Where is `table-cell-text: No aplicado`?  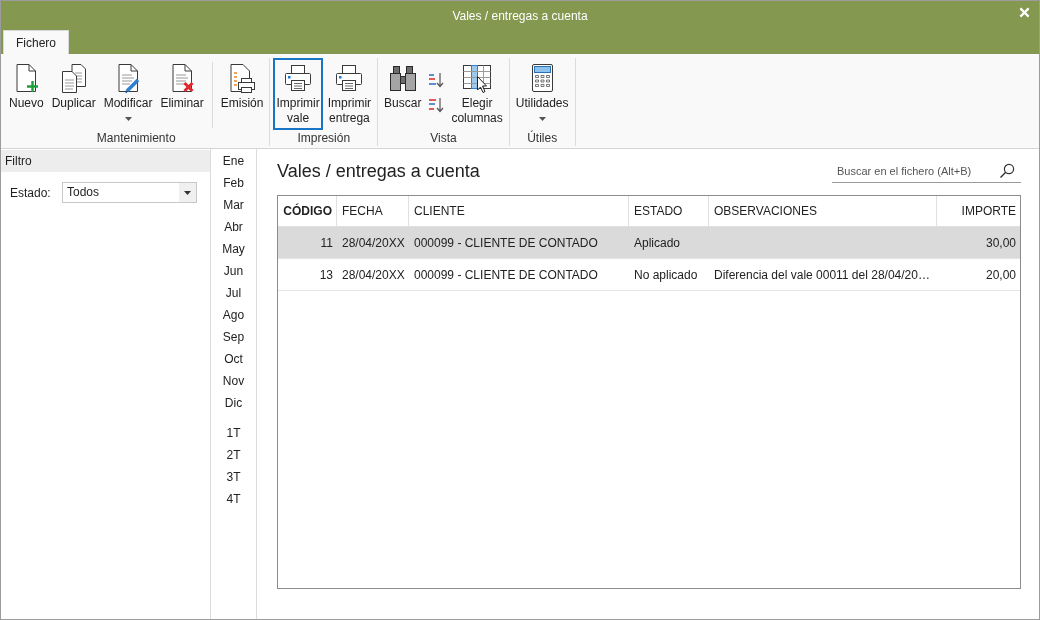 table-cell-text: No aplicado is located at coordinates (666, 275).